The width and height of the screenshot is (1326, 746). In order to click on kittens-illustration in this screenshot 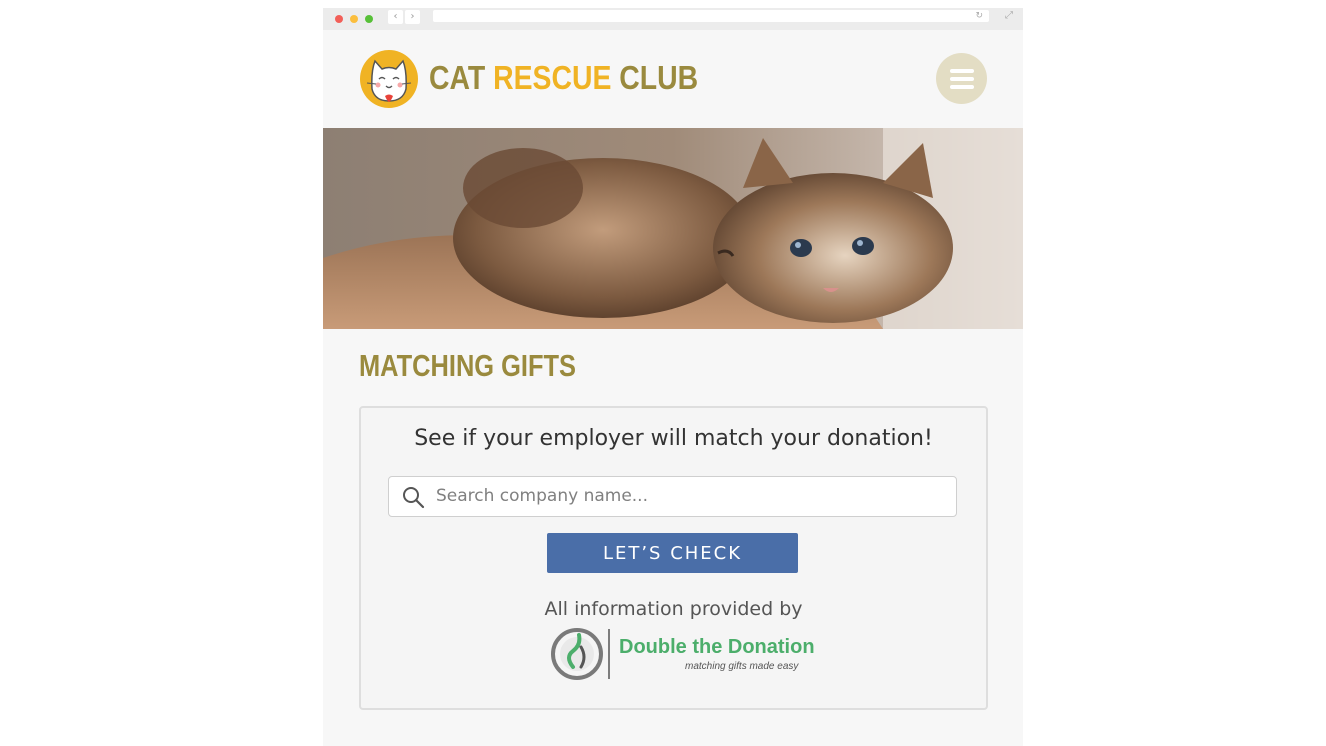, I will do `click(673, 228)`.